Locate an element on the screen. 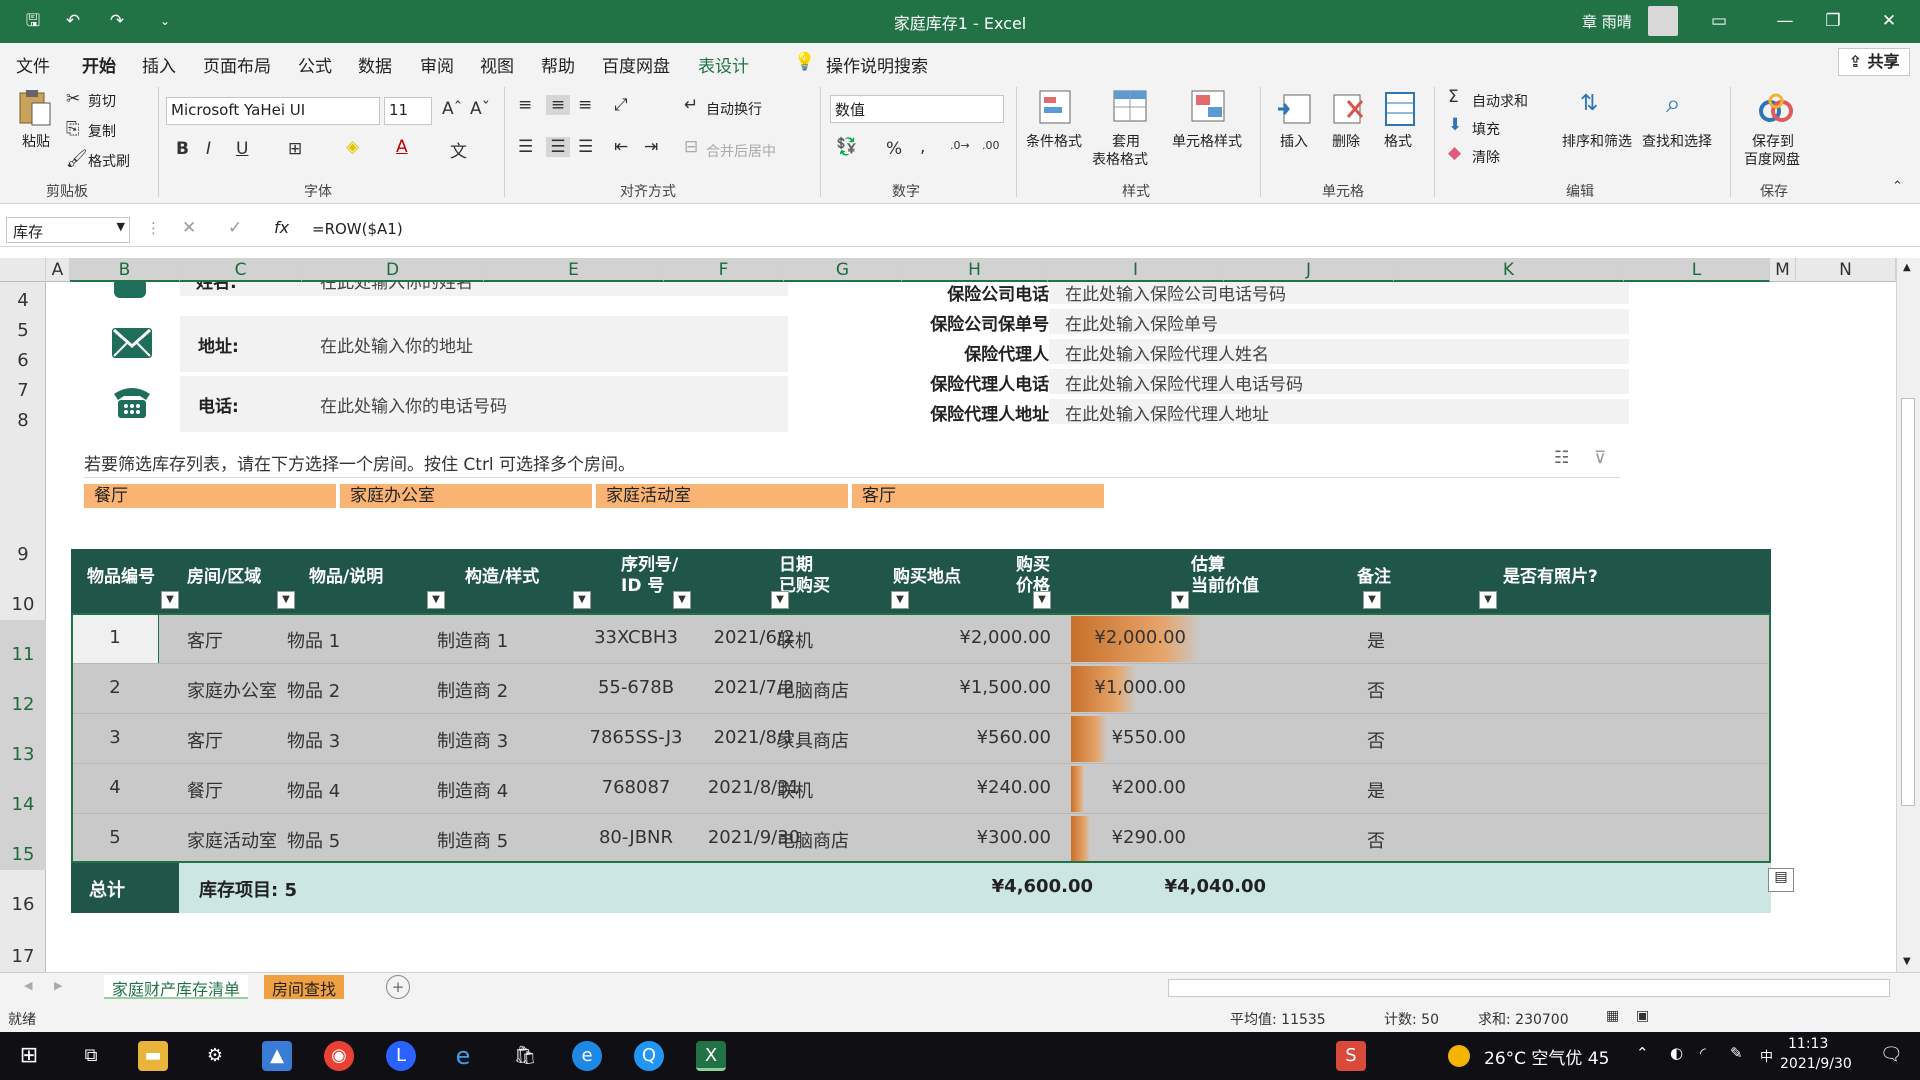 This screenshot has height=1080, width=1920. row-header-5: 5 is located at coordinates (23, 331).